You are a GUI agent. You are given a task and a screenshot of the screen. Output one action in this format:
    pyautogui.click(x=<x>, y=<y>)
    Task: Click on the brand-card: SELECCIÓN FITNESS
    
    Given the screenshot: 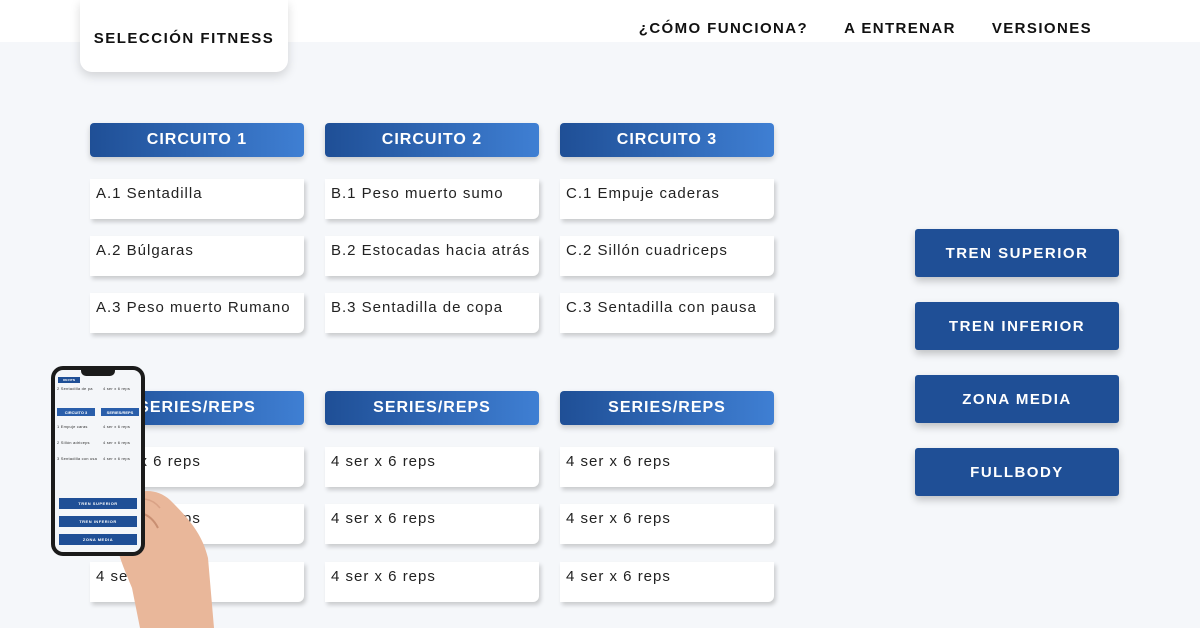 What is the action you would take?
    pyautogui.click(x=184, y=36)
    